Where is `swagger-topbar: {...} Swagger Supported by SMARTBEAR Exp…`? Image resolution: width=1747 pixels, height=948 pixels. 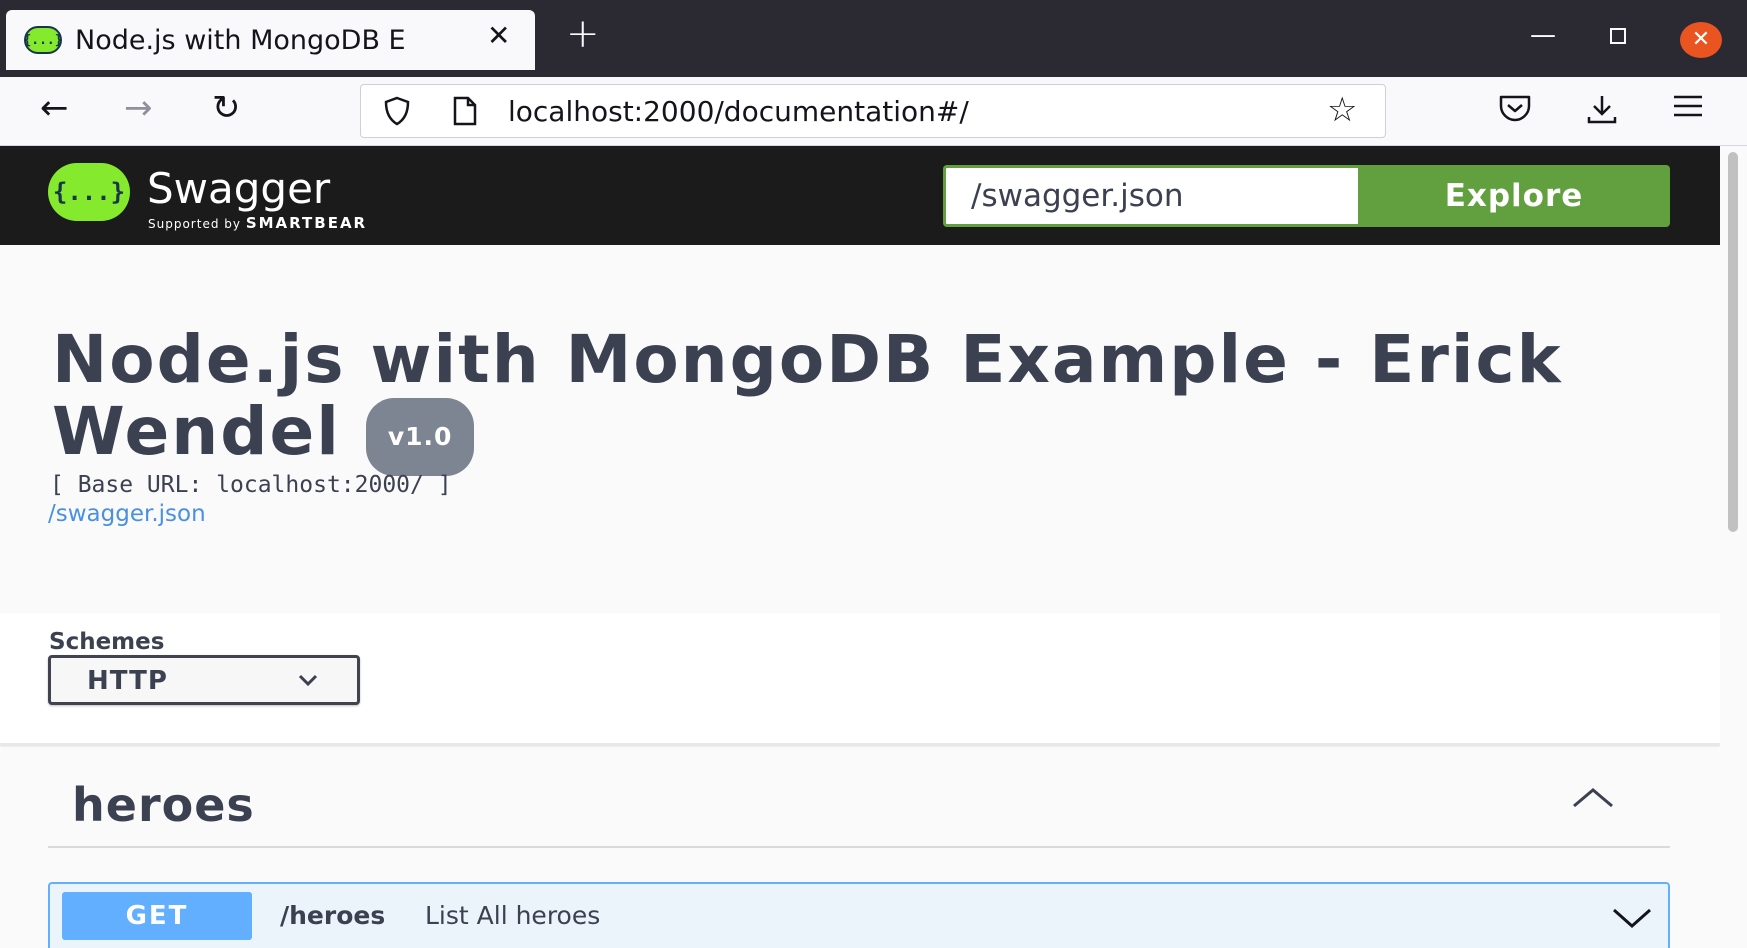
swagger-topbar: {...} Swagger Supported by SMARTBEAR Exp… is located at coordinates (860, 195).